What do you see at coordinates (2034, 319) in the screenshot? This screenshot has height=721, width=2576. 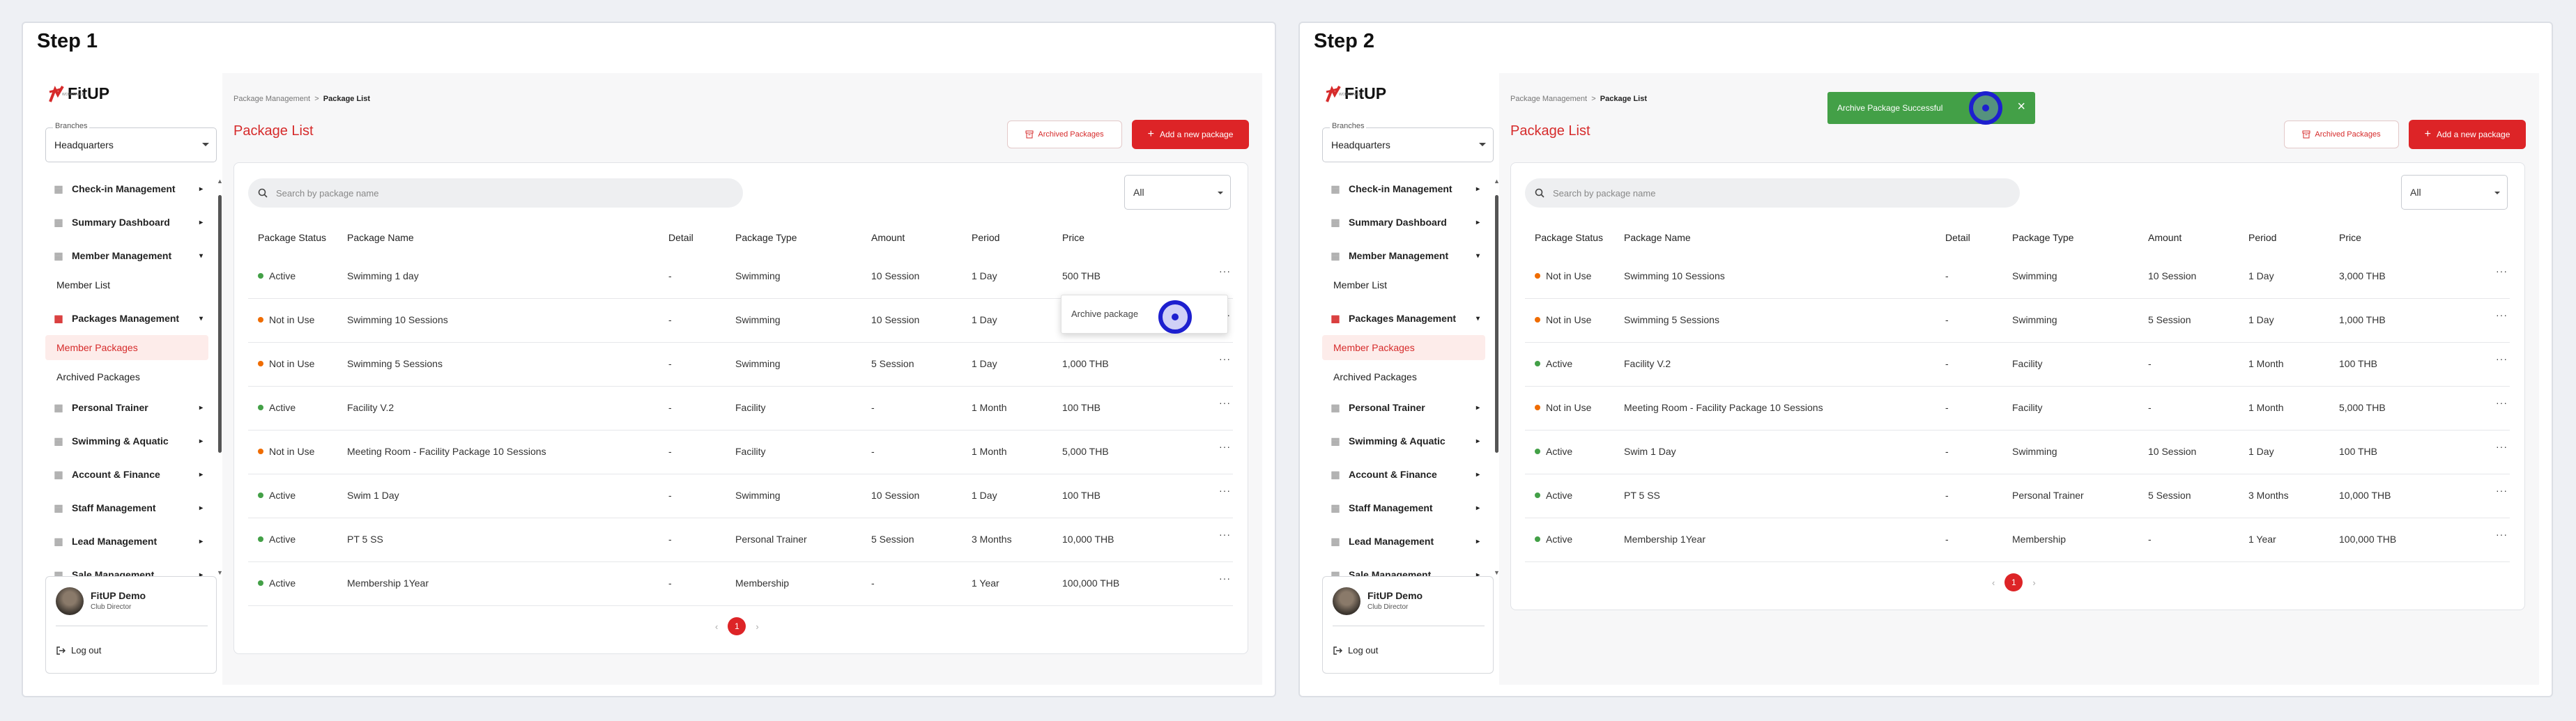 I see `cell-type: Swimming` at bounding box center [2034, 319].